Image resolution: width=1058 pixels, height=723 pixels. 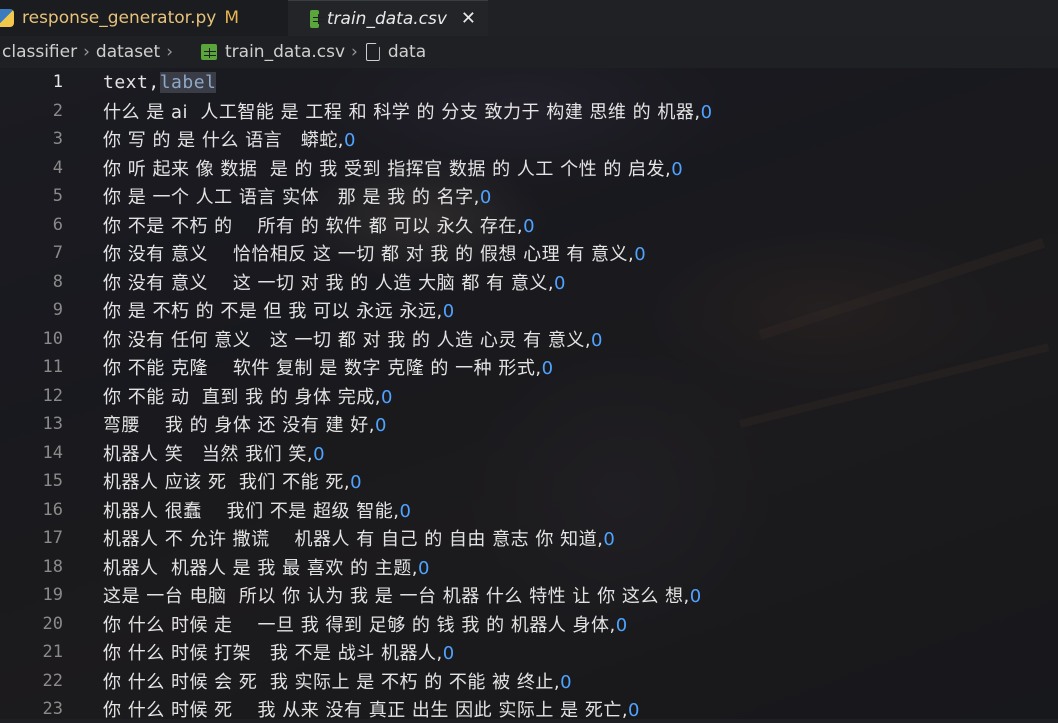 What do you see at coordinates (359, 538) in the screenshot?
I see `line-content: 机器人 不 允许 撒谎 机器人 有 自己 的 自由 意志 你 知道,0` at bounding box center [359, 538].